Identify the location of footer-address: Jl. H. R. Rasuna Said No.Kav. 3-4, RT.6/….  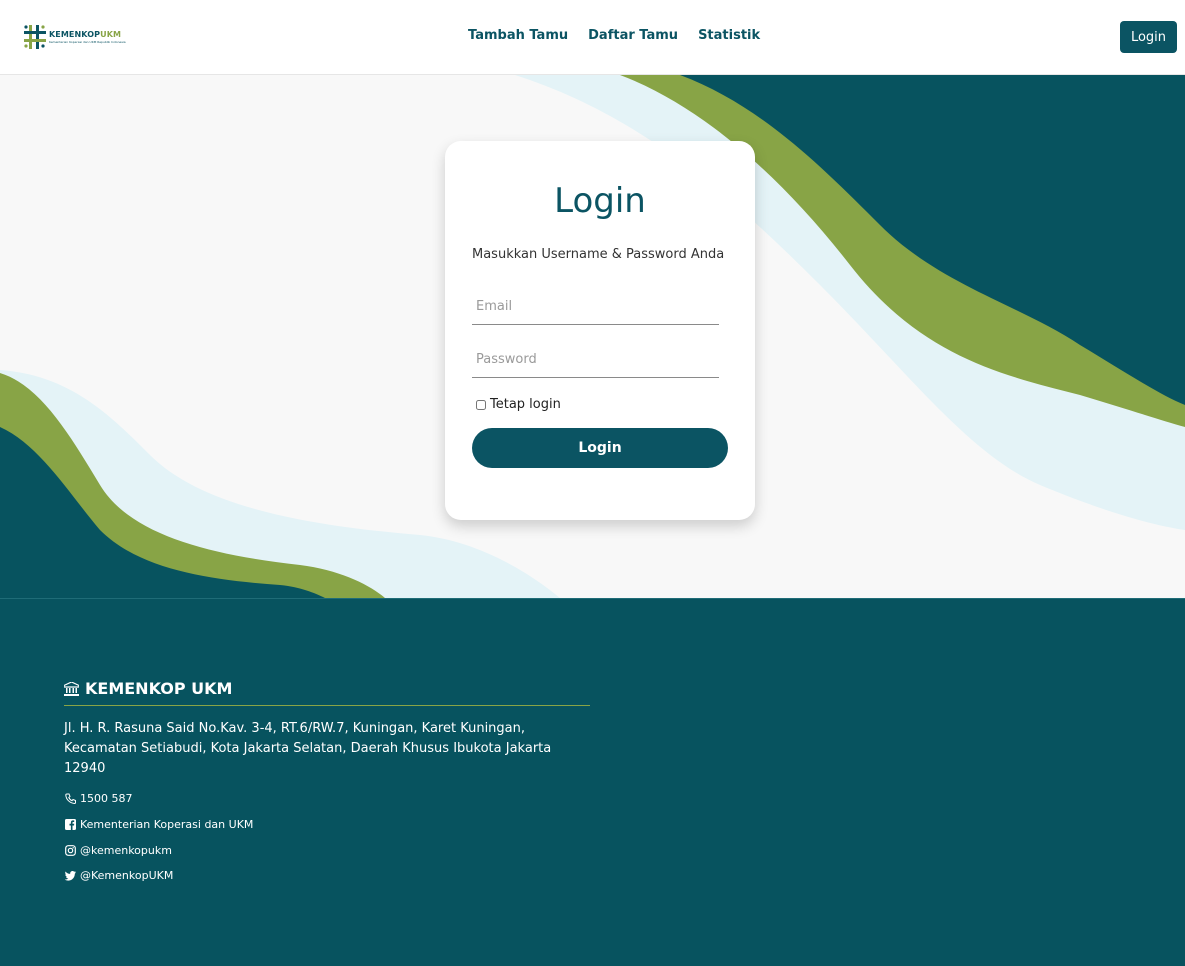
(308, 748).